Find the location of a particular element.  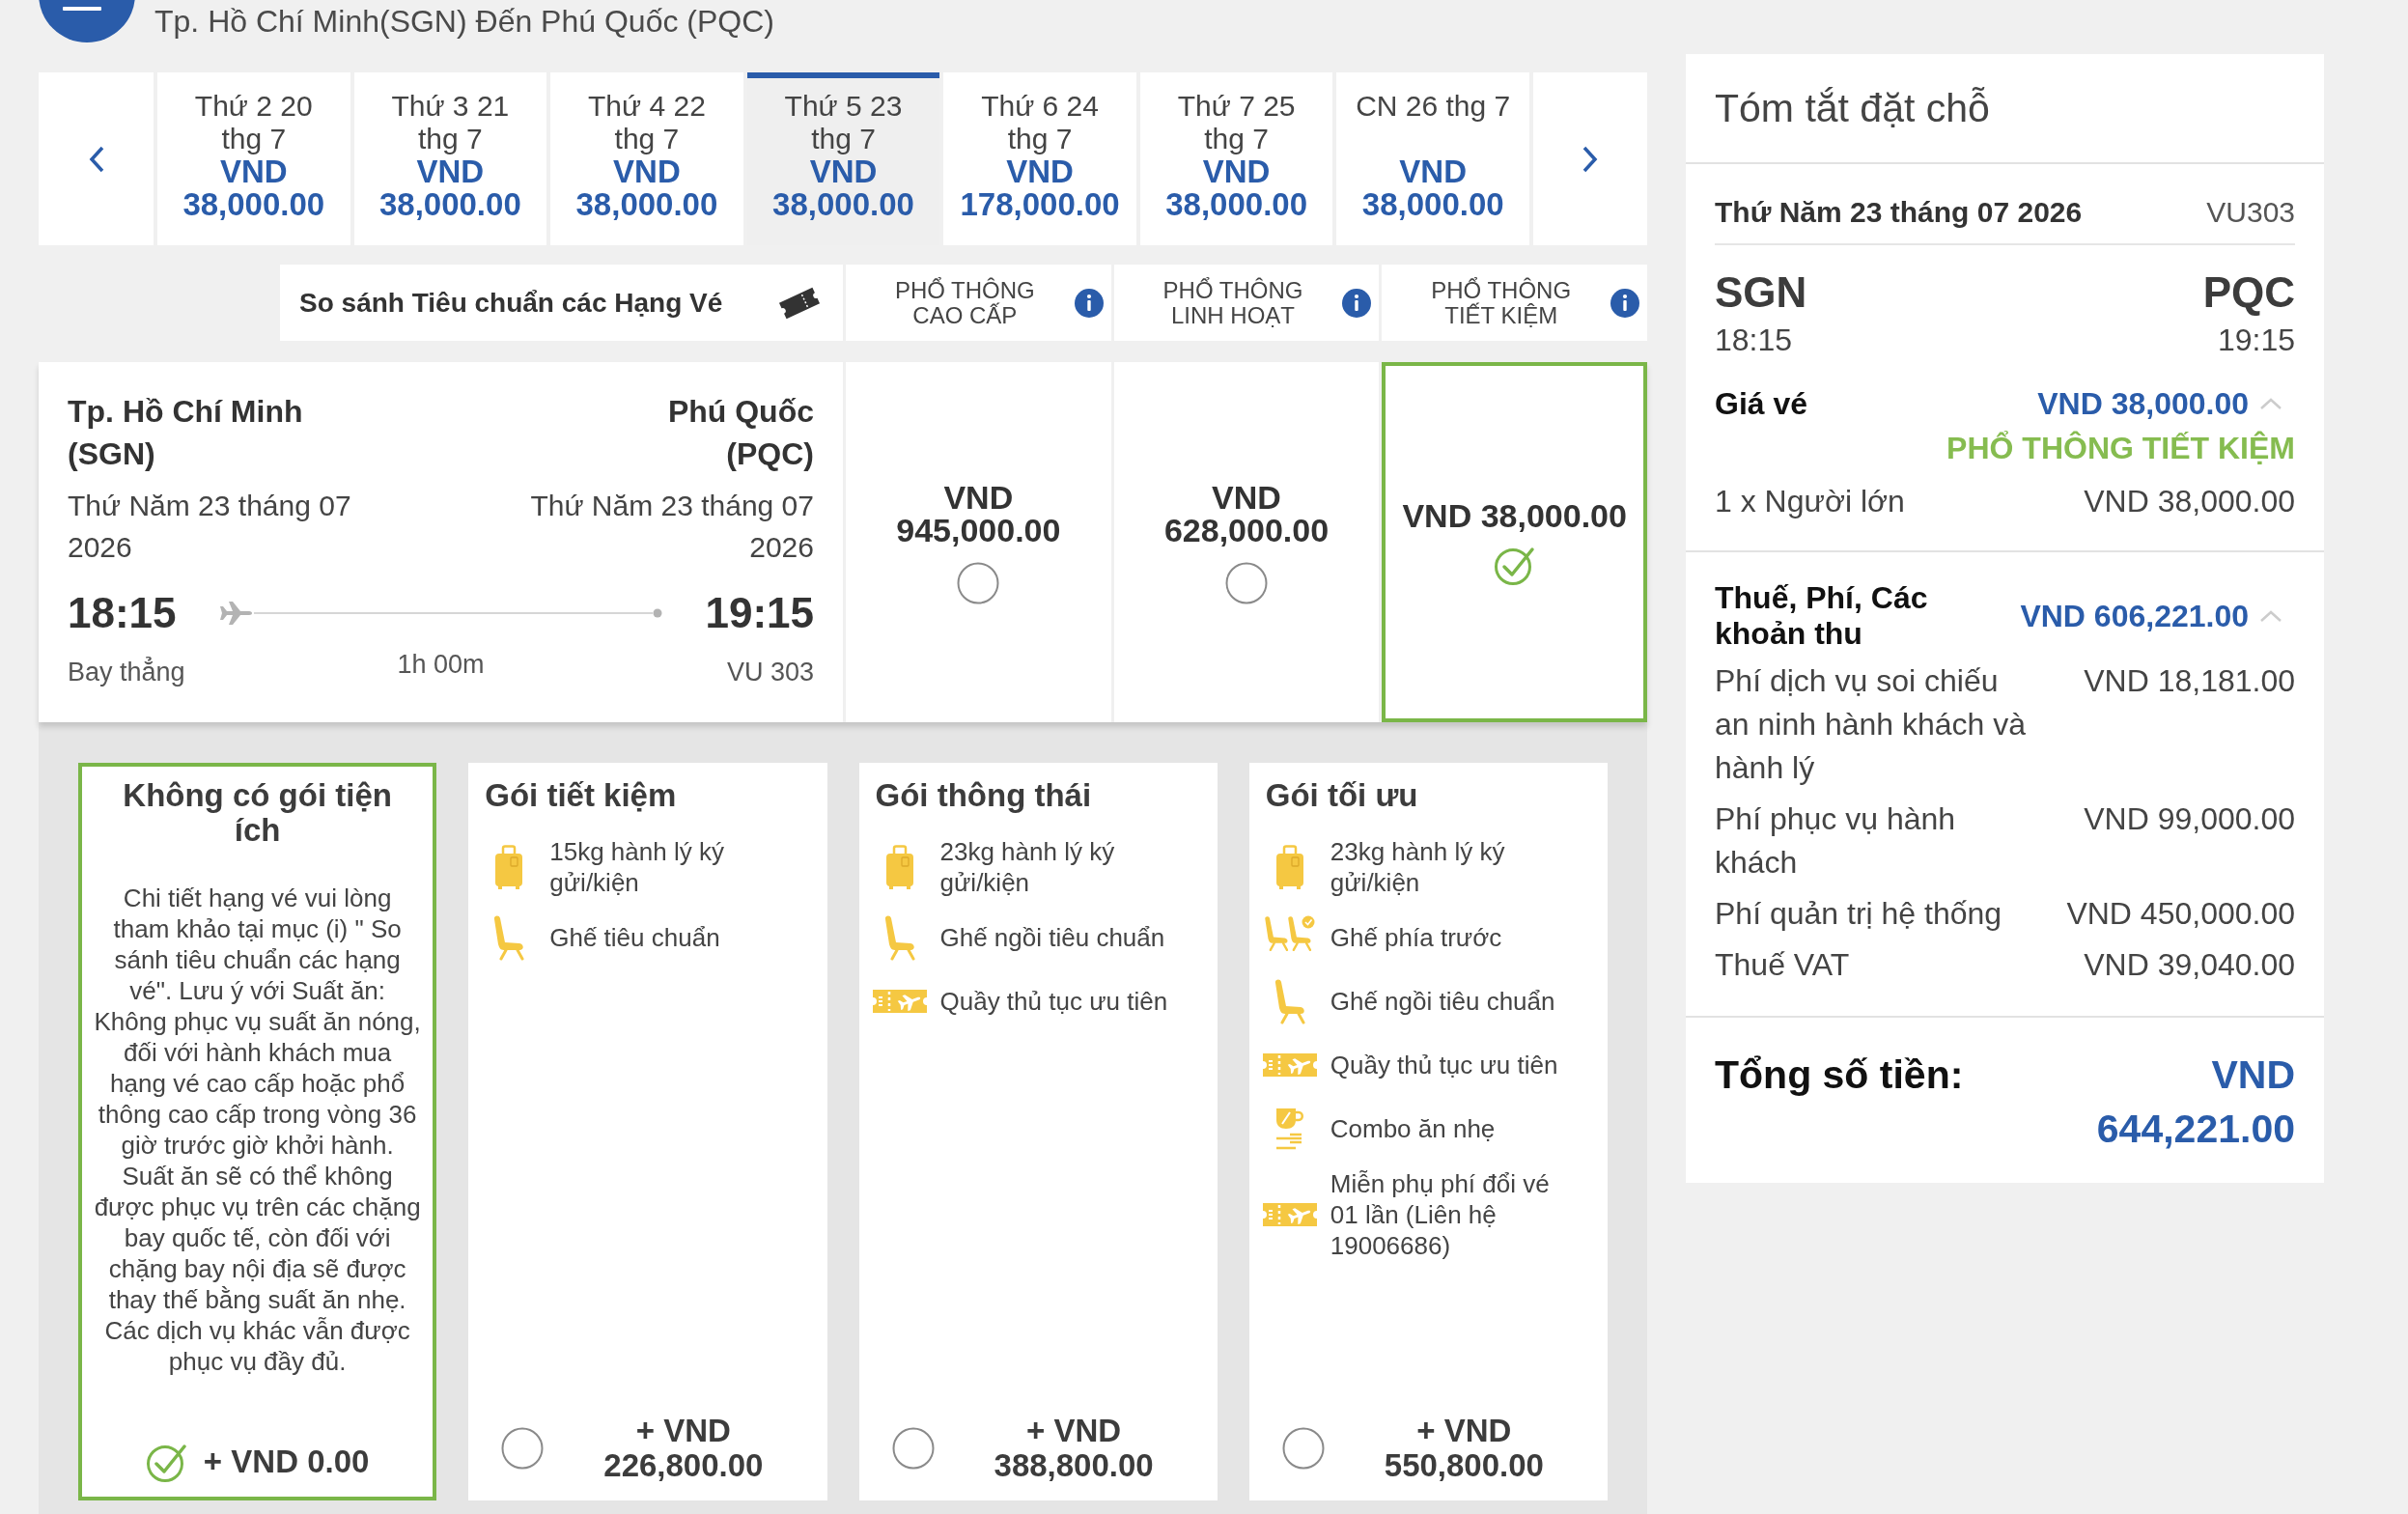

fare-option: VND 628,000.00 is located at coordinates (1247, 542).